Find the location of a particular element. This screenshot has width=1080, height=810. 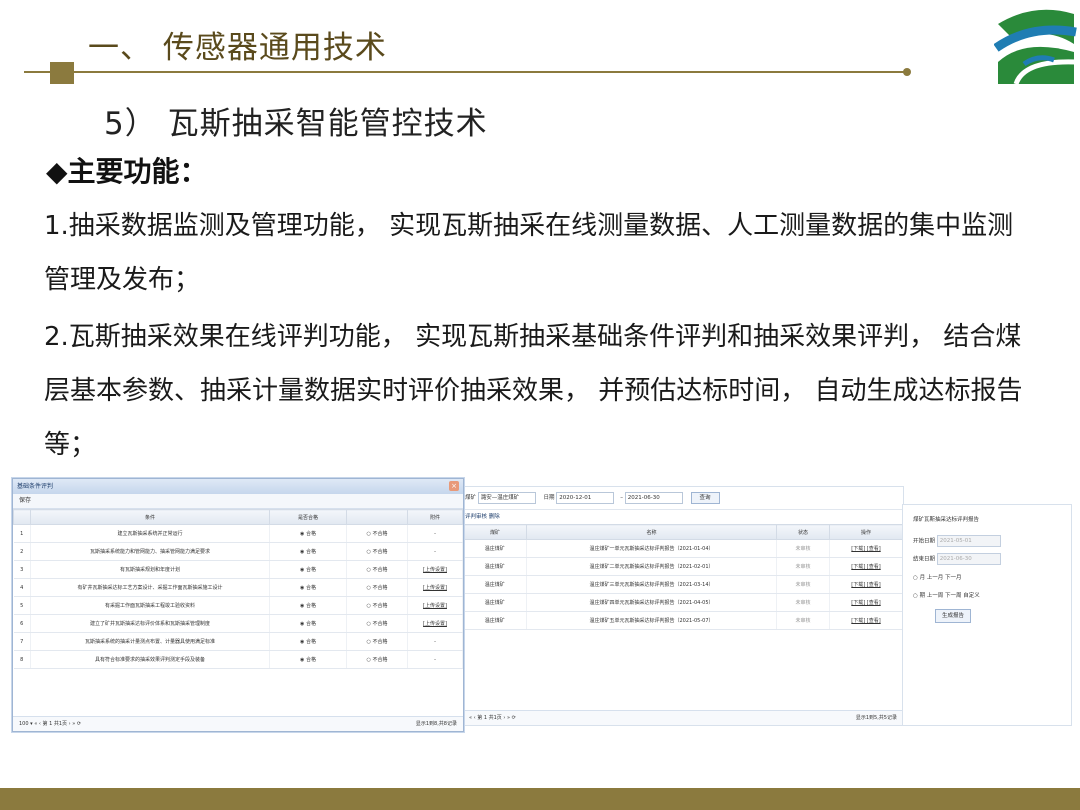

table-row: 6 建立了矿井瓦斯抽采达标评价体系和瓦斯抽采管理制度 ◉ 合格 ○ 不合格 [上传设置] is located at coordinates (238, 623).